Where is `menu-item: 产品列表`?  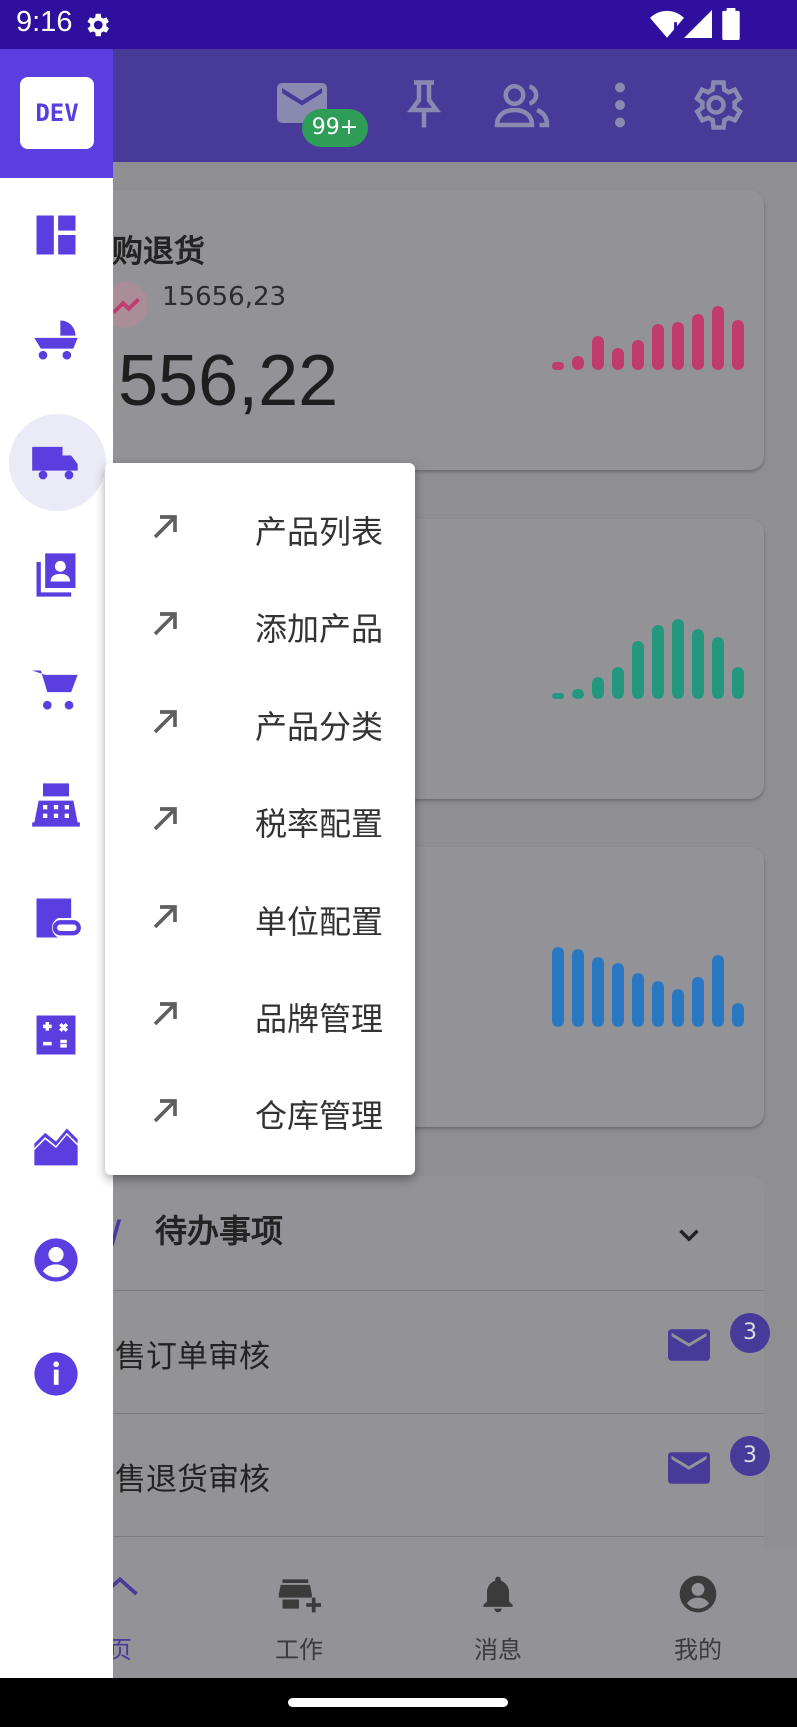 menu-item: 产品列表 is located at coordinates (260, 527).